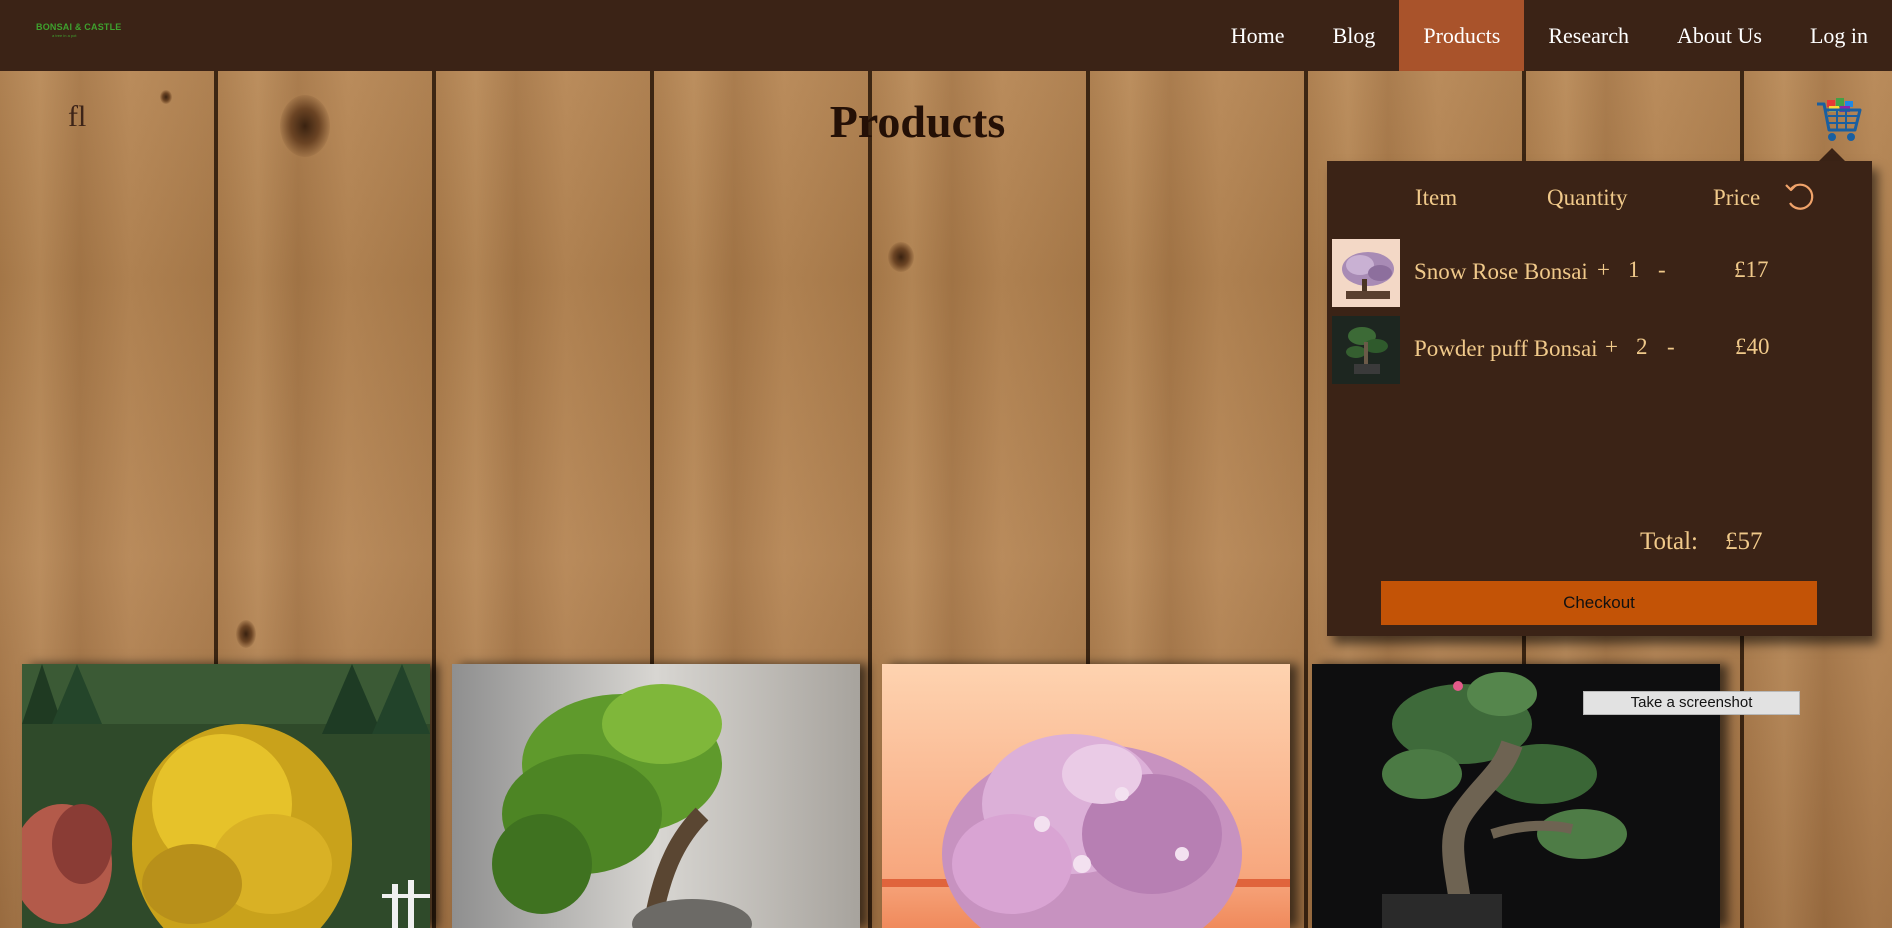 Image resolution: width=1892 pixels, height=928 pixels. I want to click on cart-dropdown-caret, so click(1832, 155).